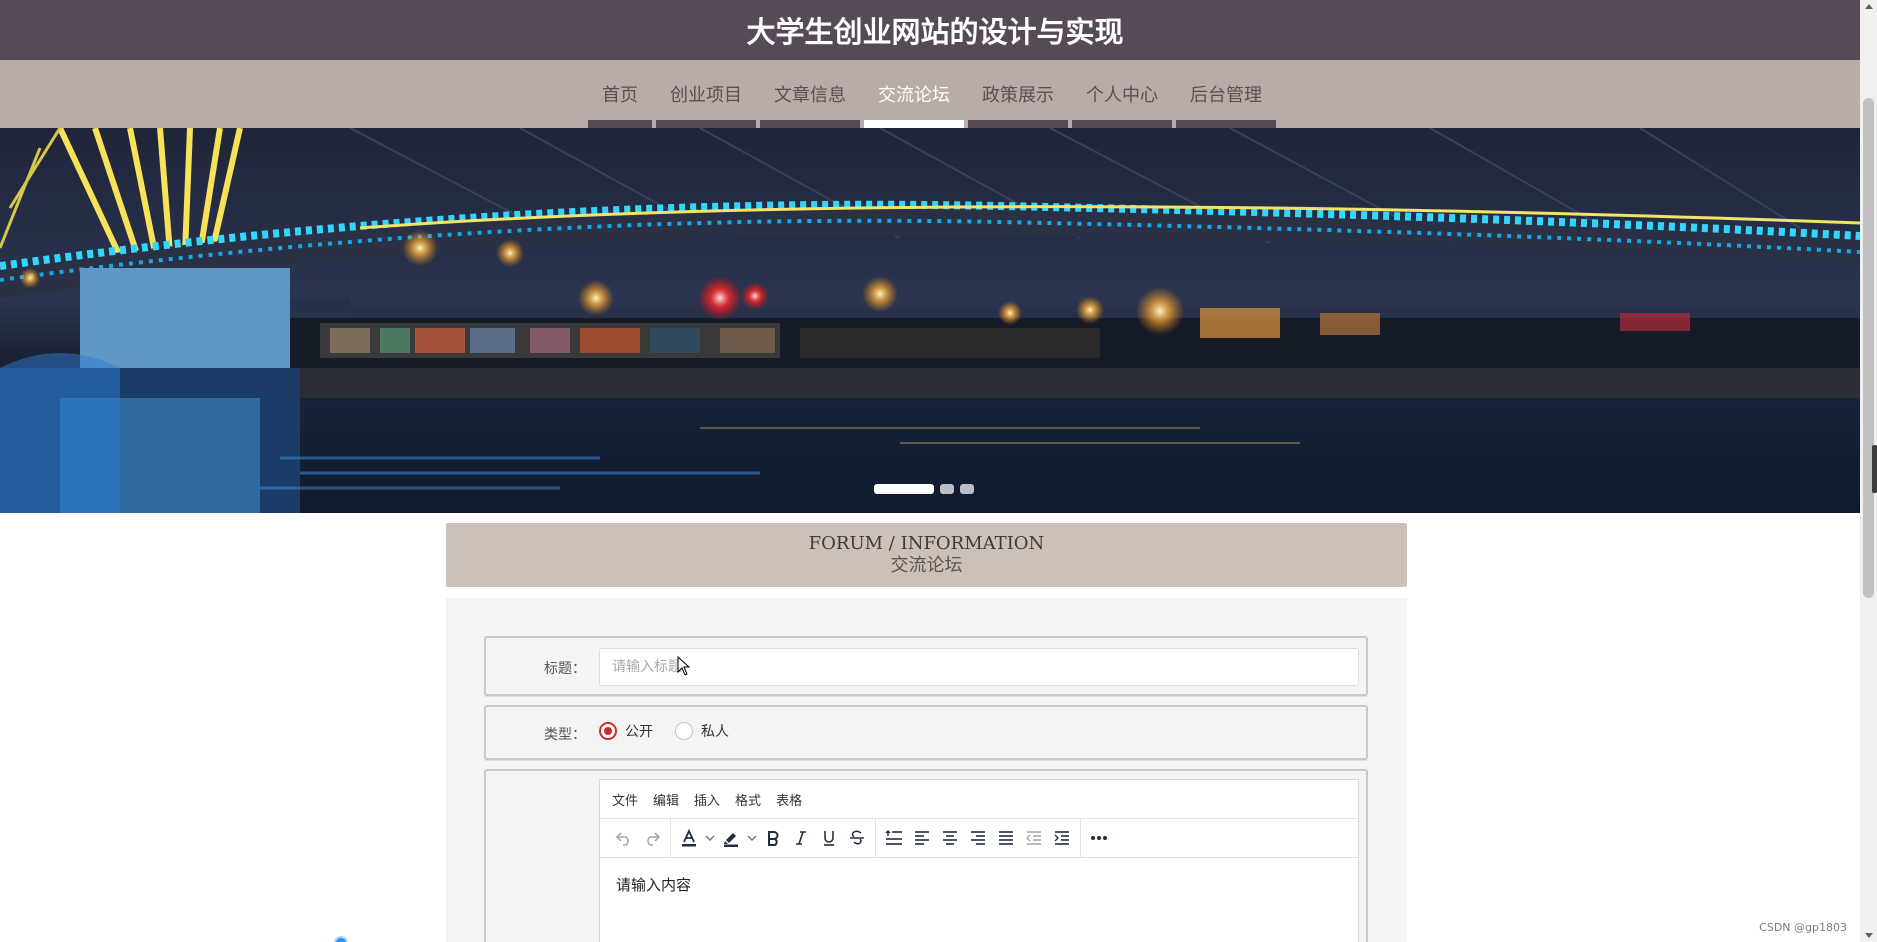 The image size is (1877, 942). I want to click on nav-item-label: 创业项目, so click(706, 95).